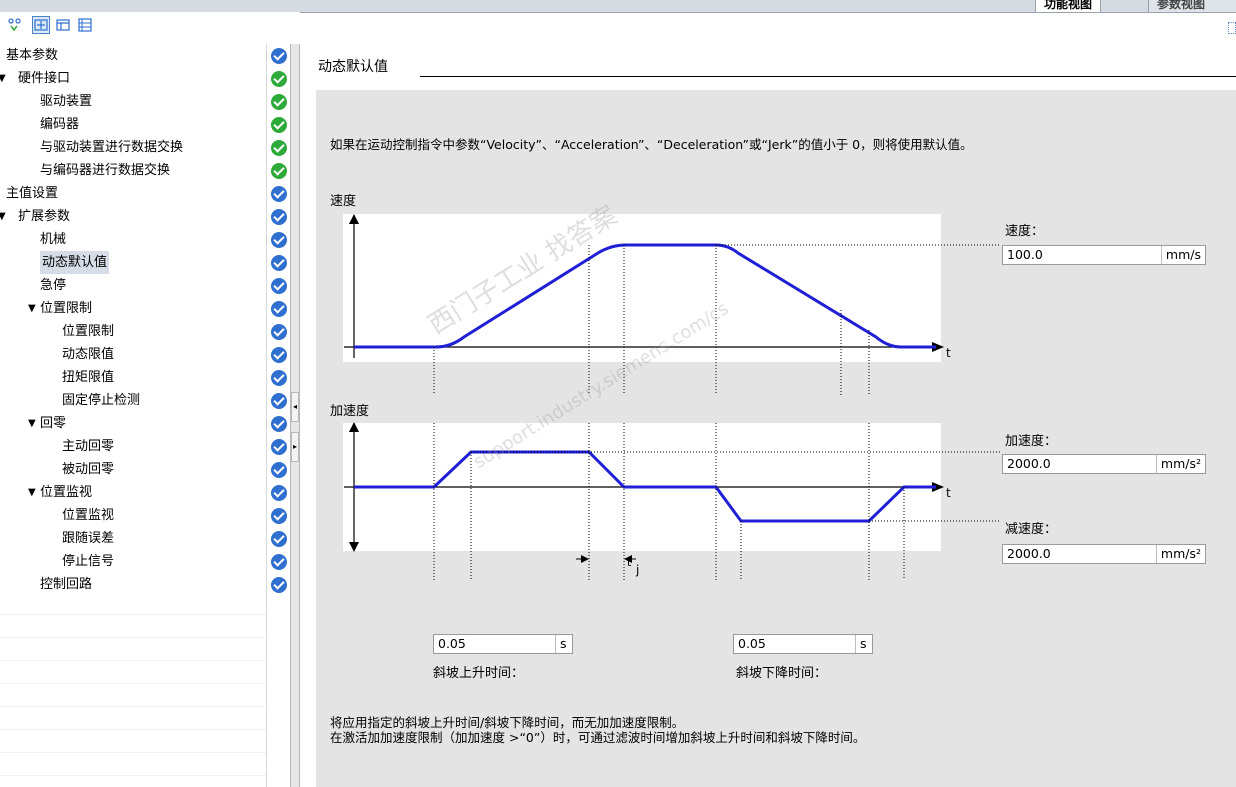 This screenshot has height=787, width=1236. I want to click on ramp-up-time-input: 0.05 s, so click(503, 644).